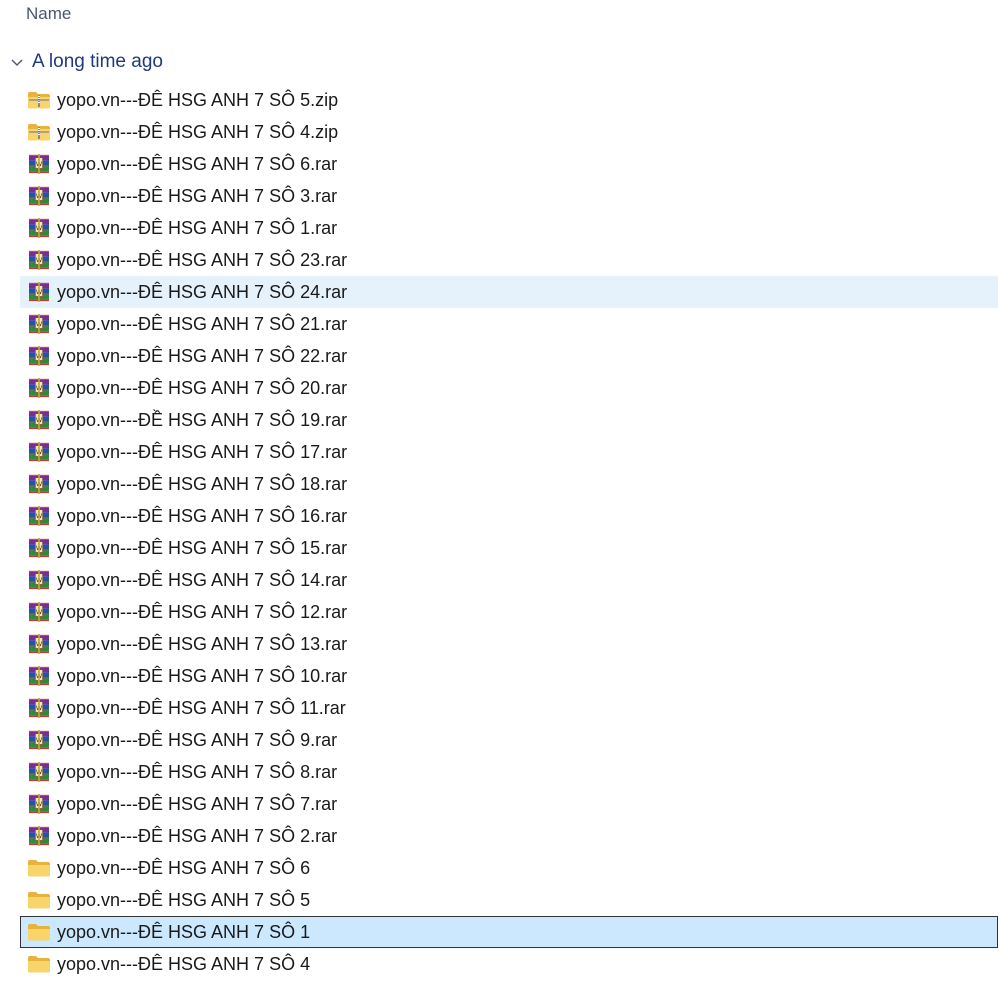 This screenshot has height=992, width=998. Describe the element at coordinates (509, 196) in the screenshot. I see `file-row: W yopo.vn---ĐÊ HSG ANH 7 SÔ 3.rar` at that location.